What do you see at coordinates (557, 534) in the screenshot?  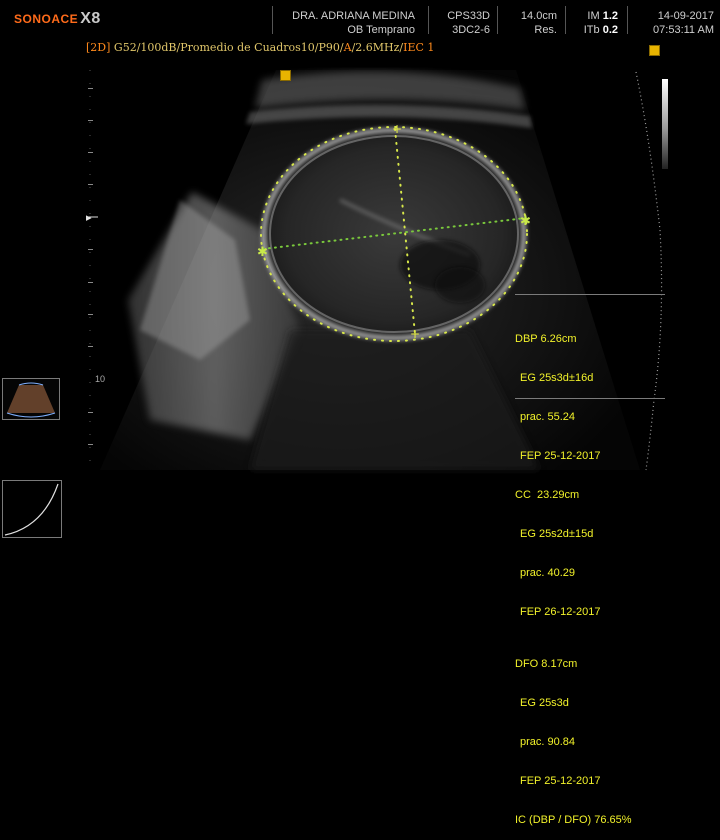 I see `cc-eg: EG 25s2d±15d` at bounding box center [557, 534].